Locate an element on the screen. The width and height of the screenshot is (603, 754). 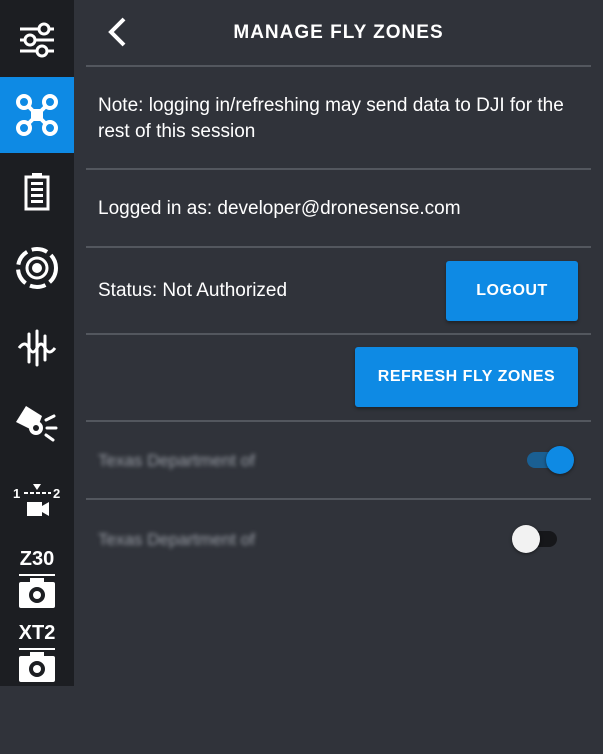
sidebar-item-settings is located at coordinates (37, 40).